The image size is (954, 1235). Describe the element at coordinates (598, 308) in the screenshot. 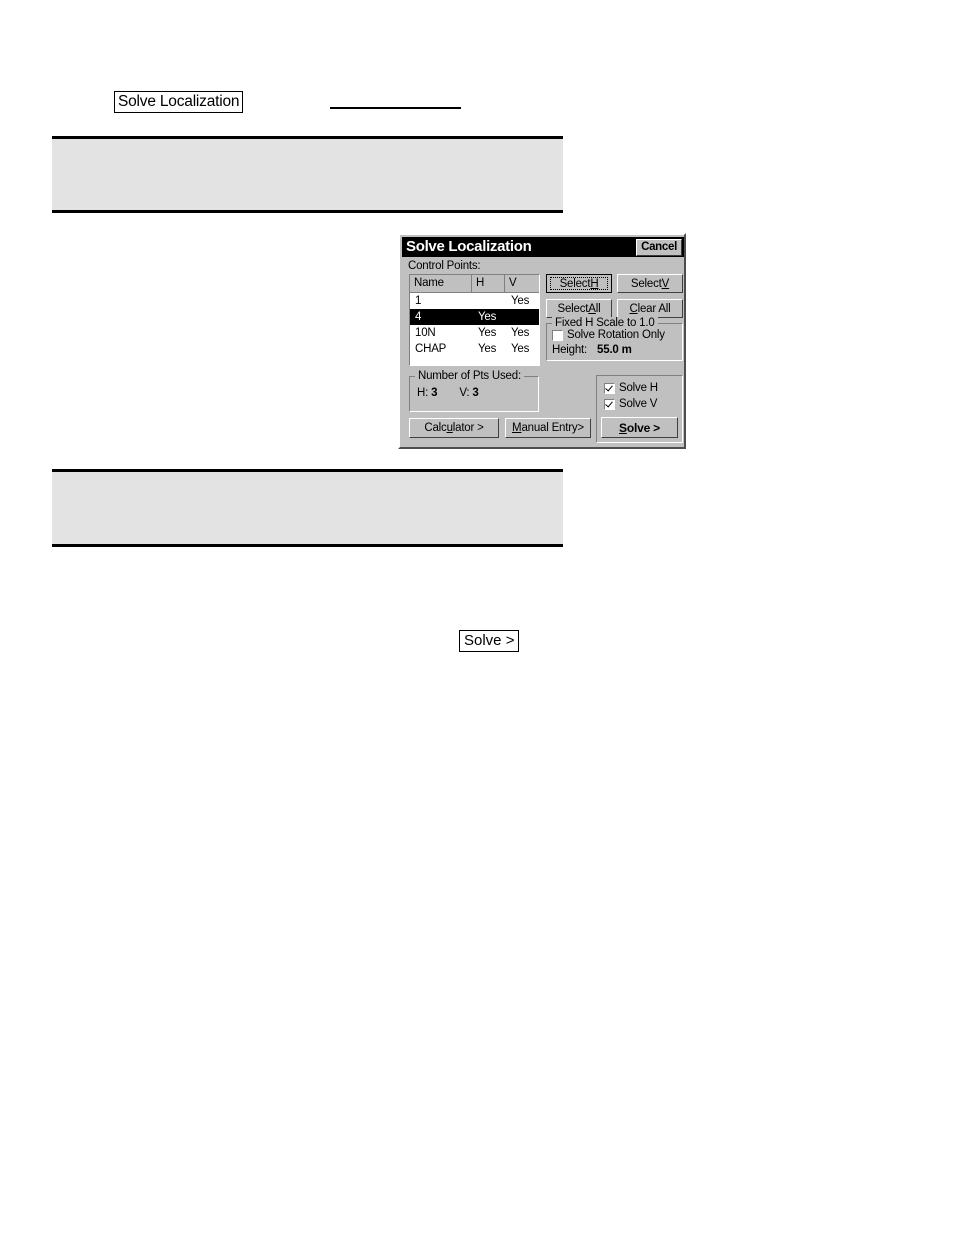

I see `select-all-label-post: ll` at that location.